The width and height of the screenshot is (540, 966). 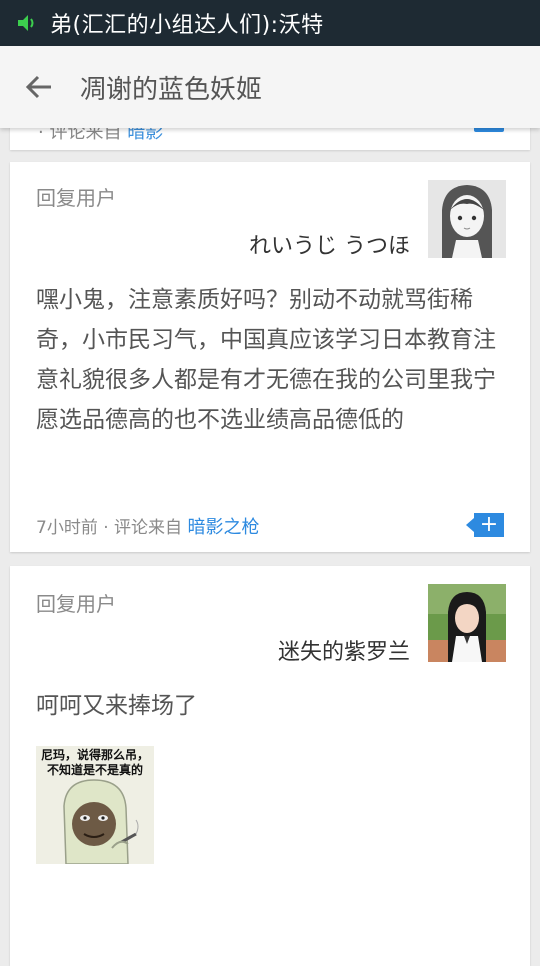 I want to click on comment-text: 呵呵又来捧场了, so click(x=116, y=706).